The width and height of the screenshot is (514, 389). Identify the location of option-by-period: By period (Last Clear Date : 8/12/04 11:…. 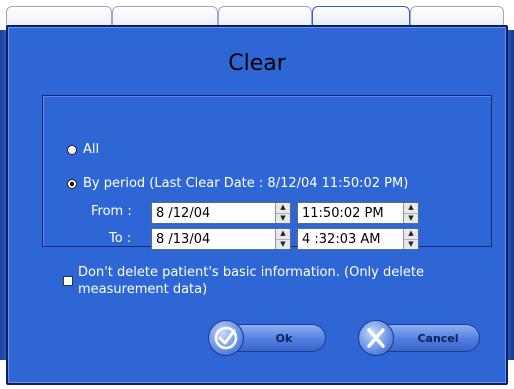
(237, 183).